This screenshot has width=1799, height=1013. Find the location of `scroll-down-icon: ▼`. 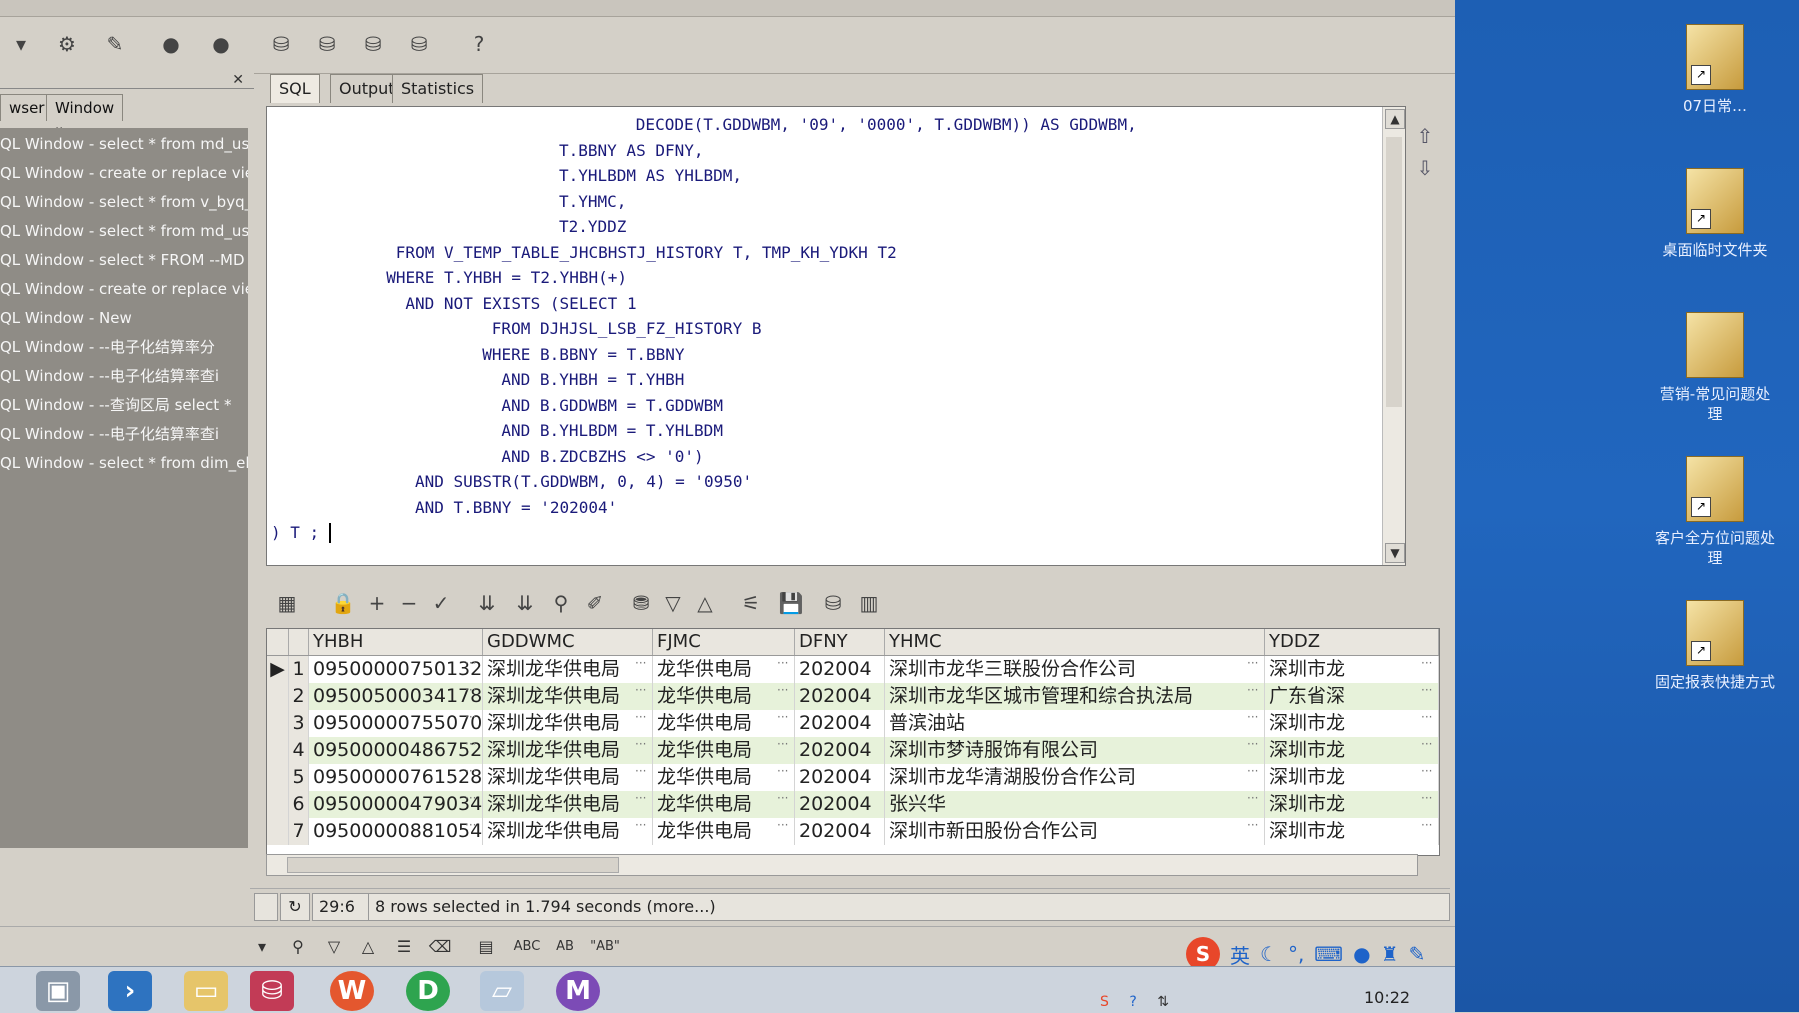

scroll-down-icon: ▼ is located at coordinates (1395, 553).